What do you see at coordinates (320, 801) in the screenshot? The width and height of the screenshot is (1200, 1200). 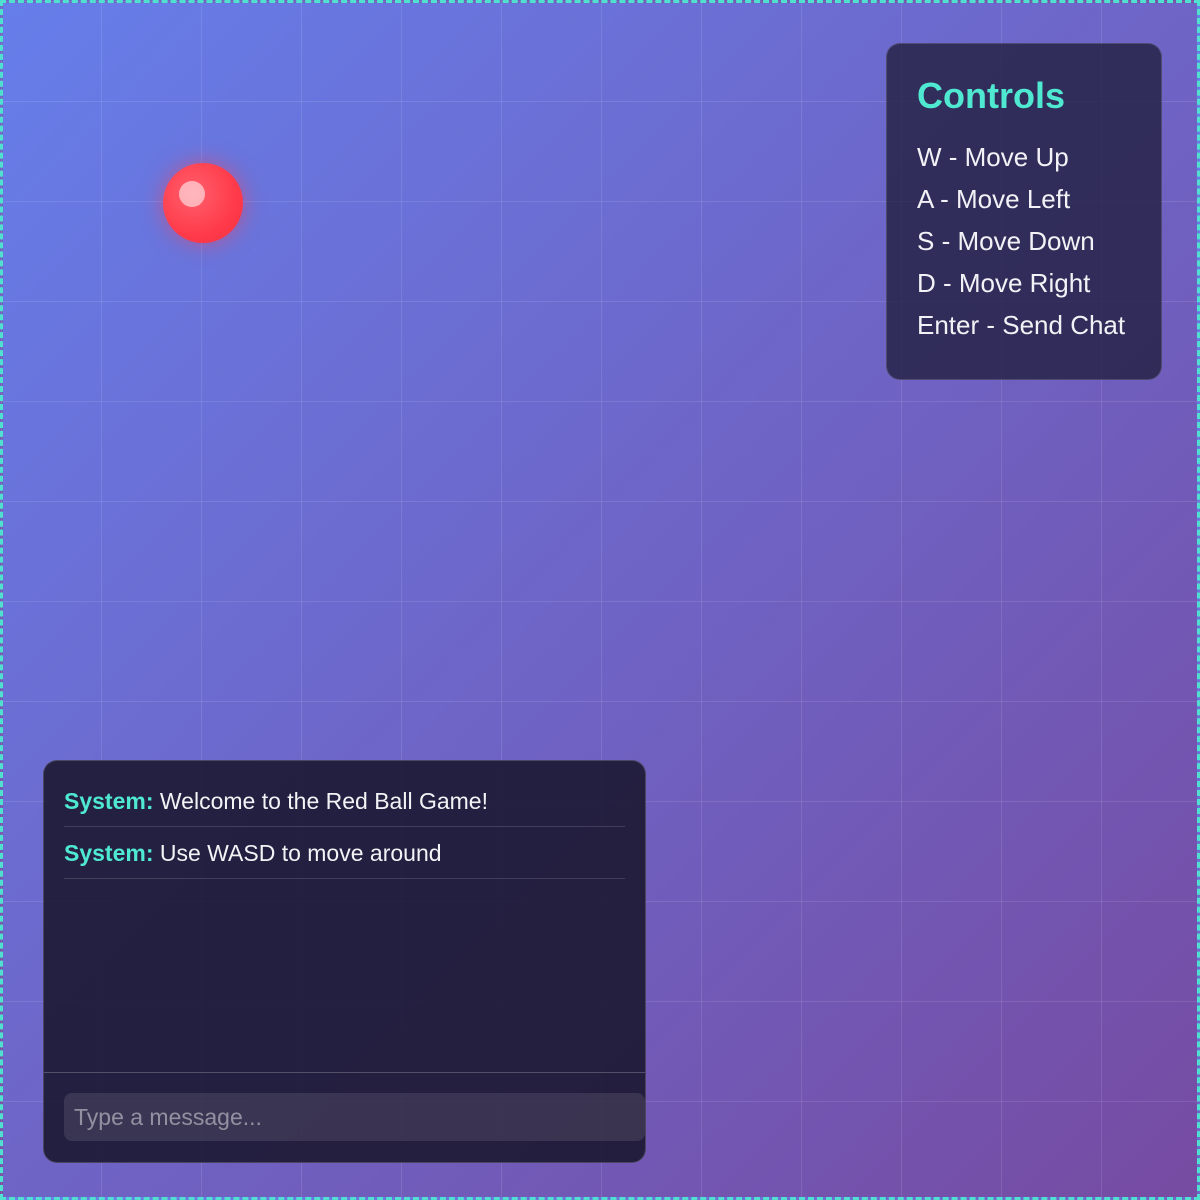 I see `chat-message-text: Welcome to the Red Ball Game!` at bounding box center [320, 801].